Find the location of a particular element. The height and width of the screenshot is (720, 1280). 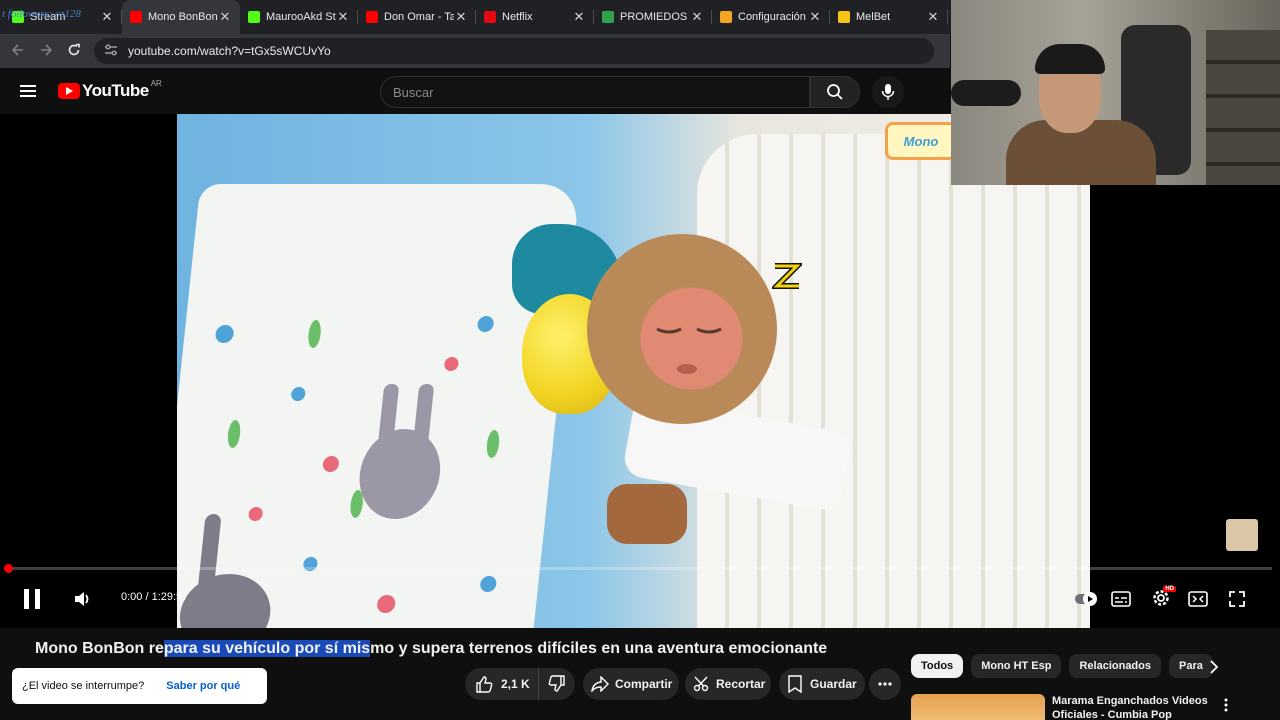

chips-next-button is located at coordinates (1214, 667).